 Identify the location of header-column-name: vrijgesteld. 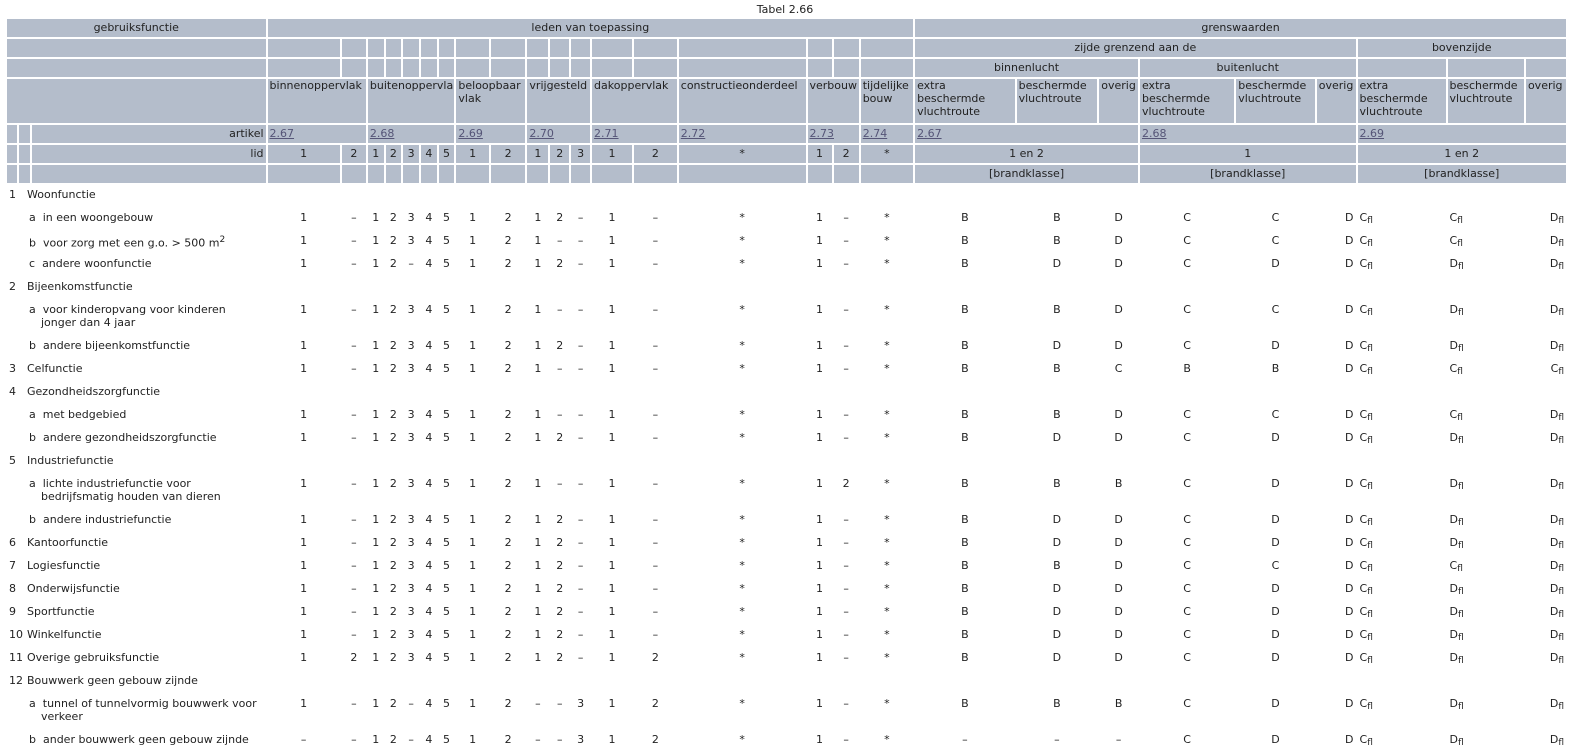
(559, 101).